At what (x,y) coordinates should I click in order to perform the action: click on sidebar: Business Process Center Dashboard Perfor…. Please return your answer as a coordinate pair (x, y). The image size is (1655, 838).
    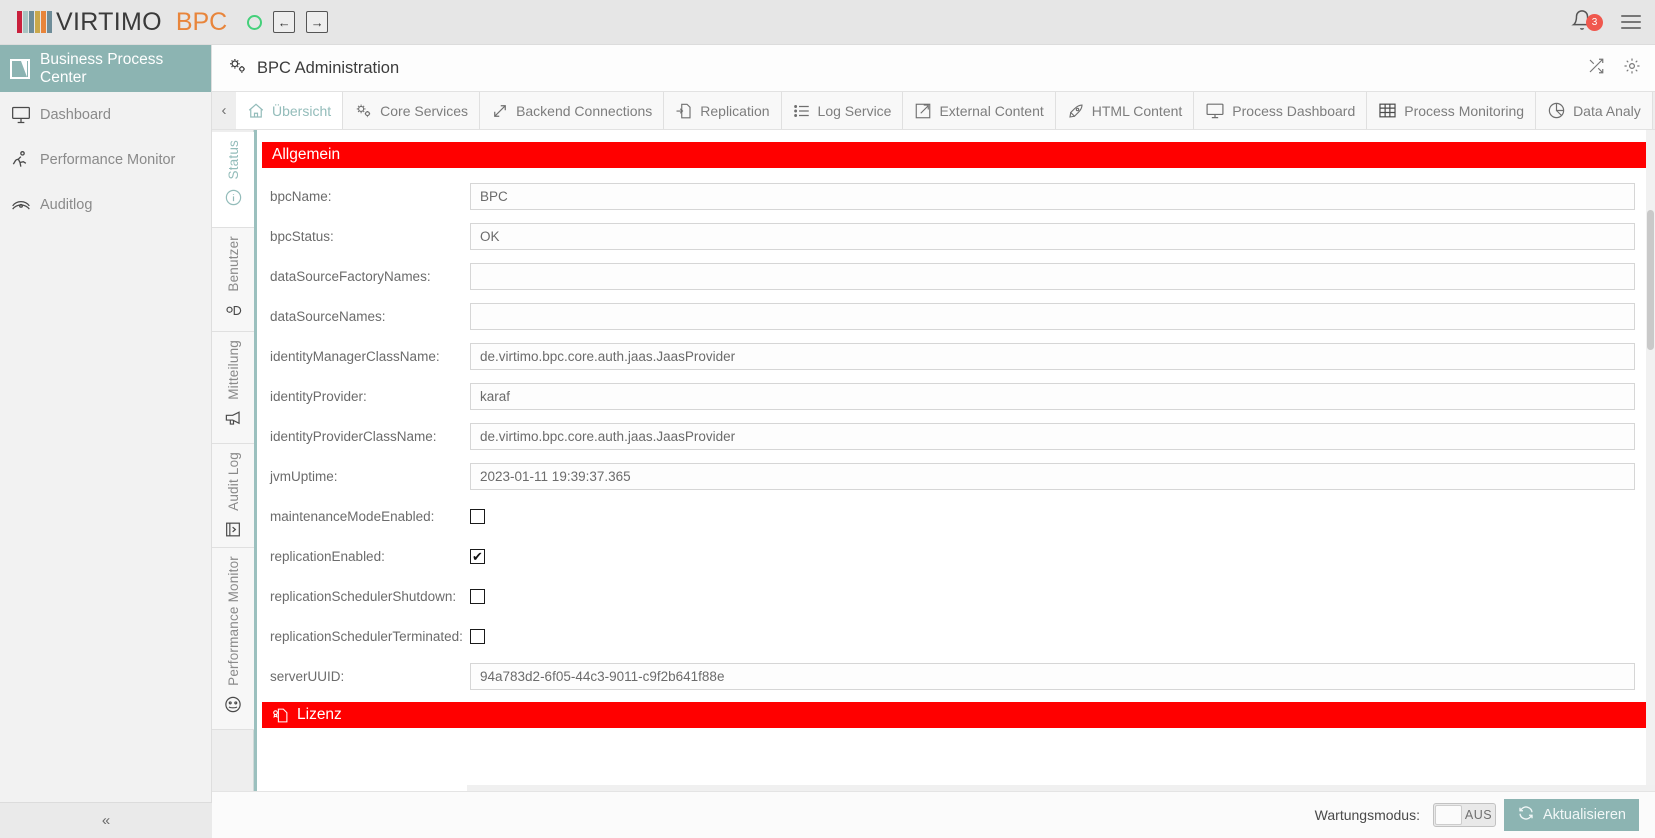
    Looking at the image, I should click on (106, 441).